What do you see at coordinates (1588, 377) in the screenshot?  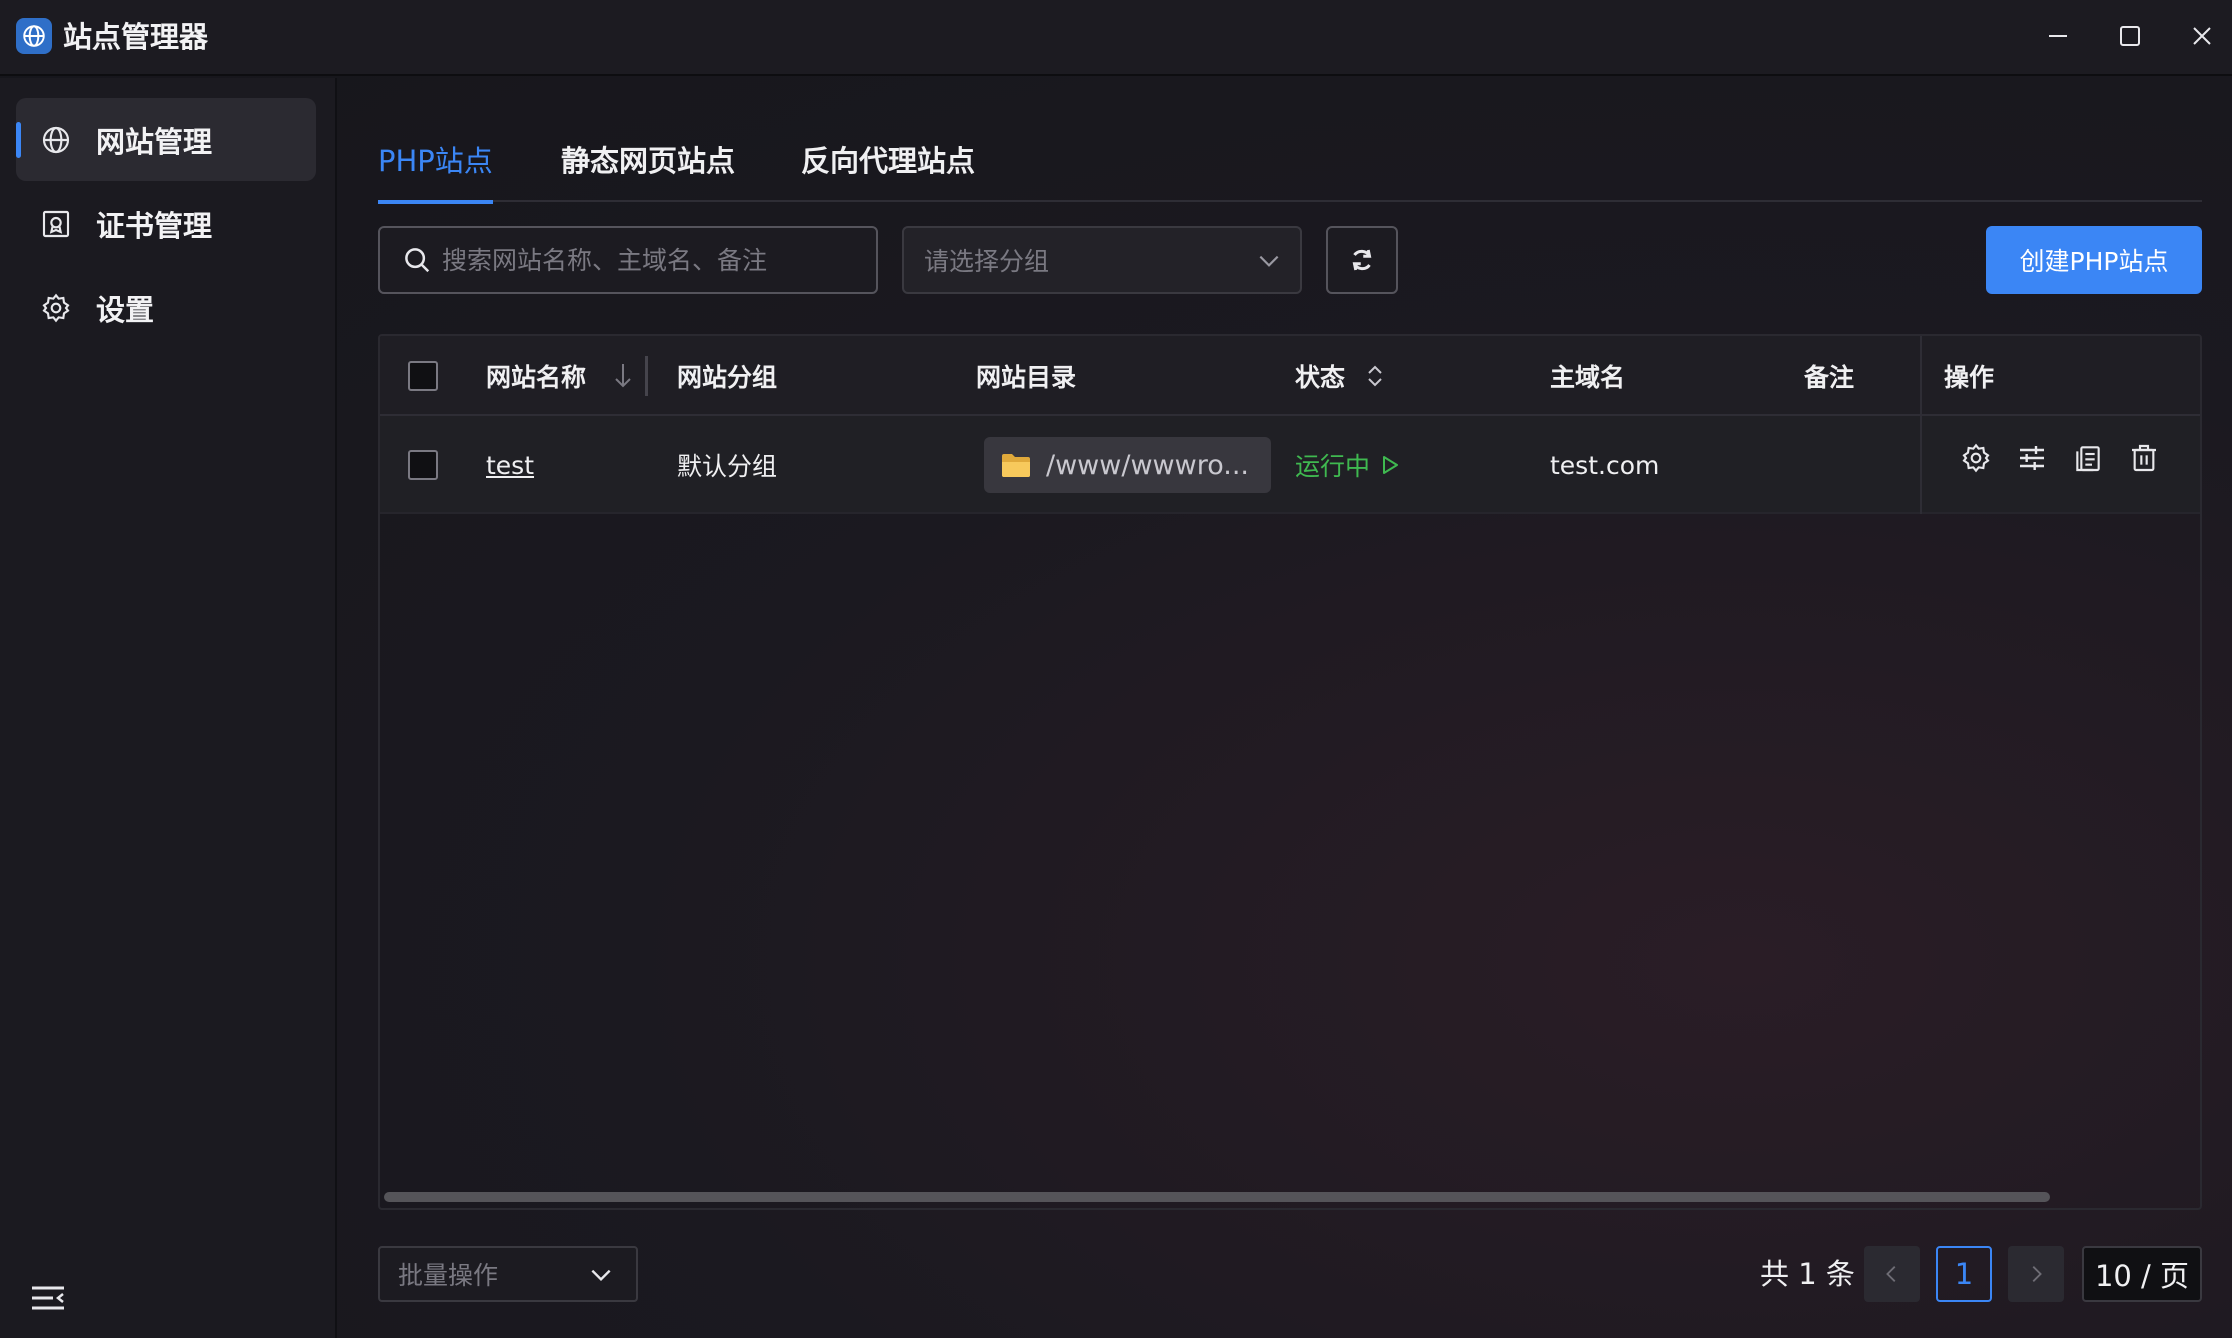 I see `column-header-domain: 主域名` at bounding box center [1588, 377].